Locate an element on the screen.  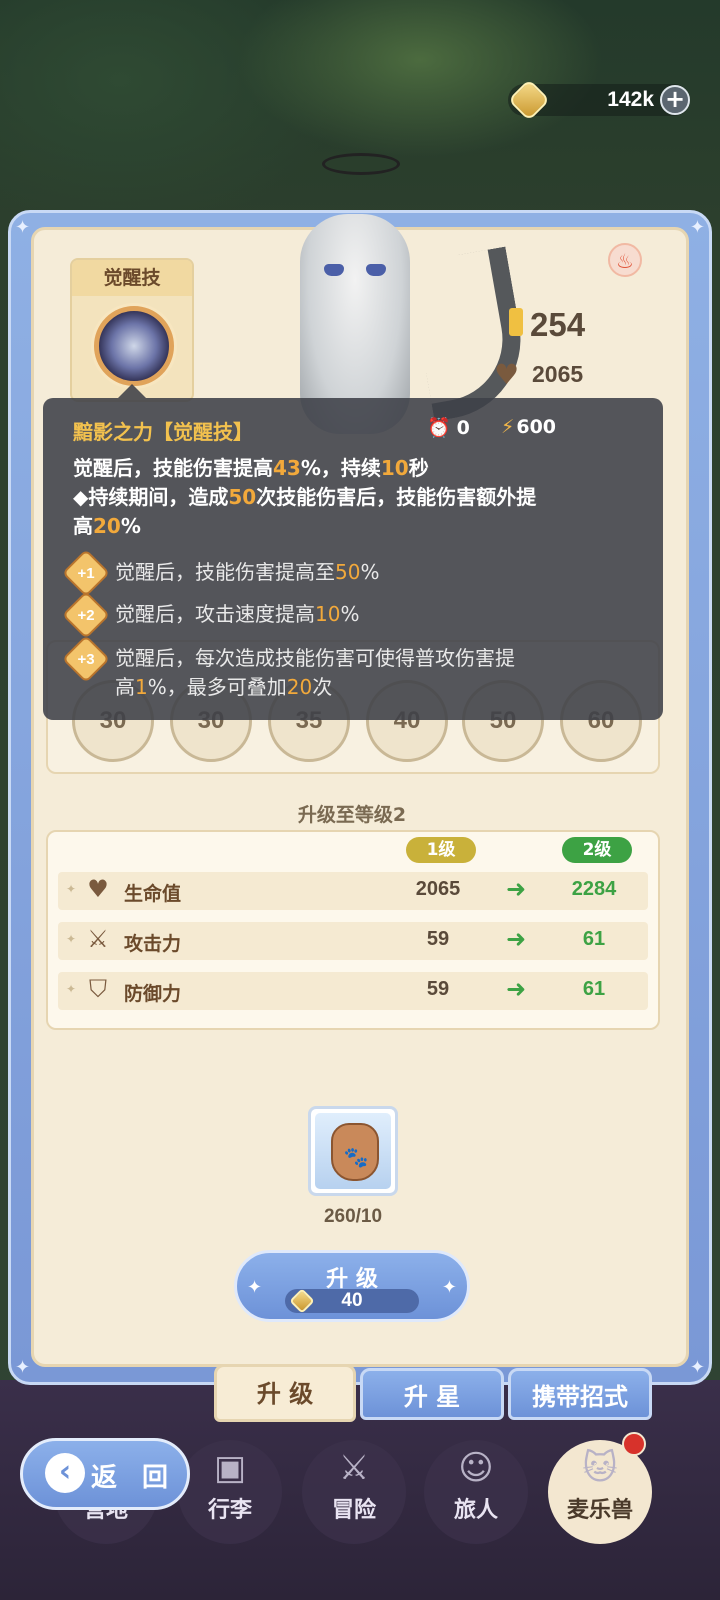
text-segment: 次技能伤害后，技能伤害额外提 is located at coordinates (396, 497).